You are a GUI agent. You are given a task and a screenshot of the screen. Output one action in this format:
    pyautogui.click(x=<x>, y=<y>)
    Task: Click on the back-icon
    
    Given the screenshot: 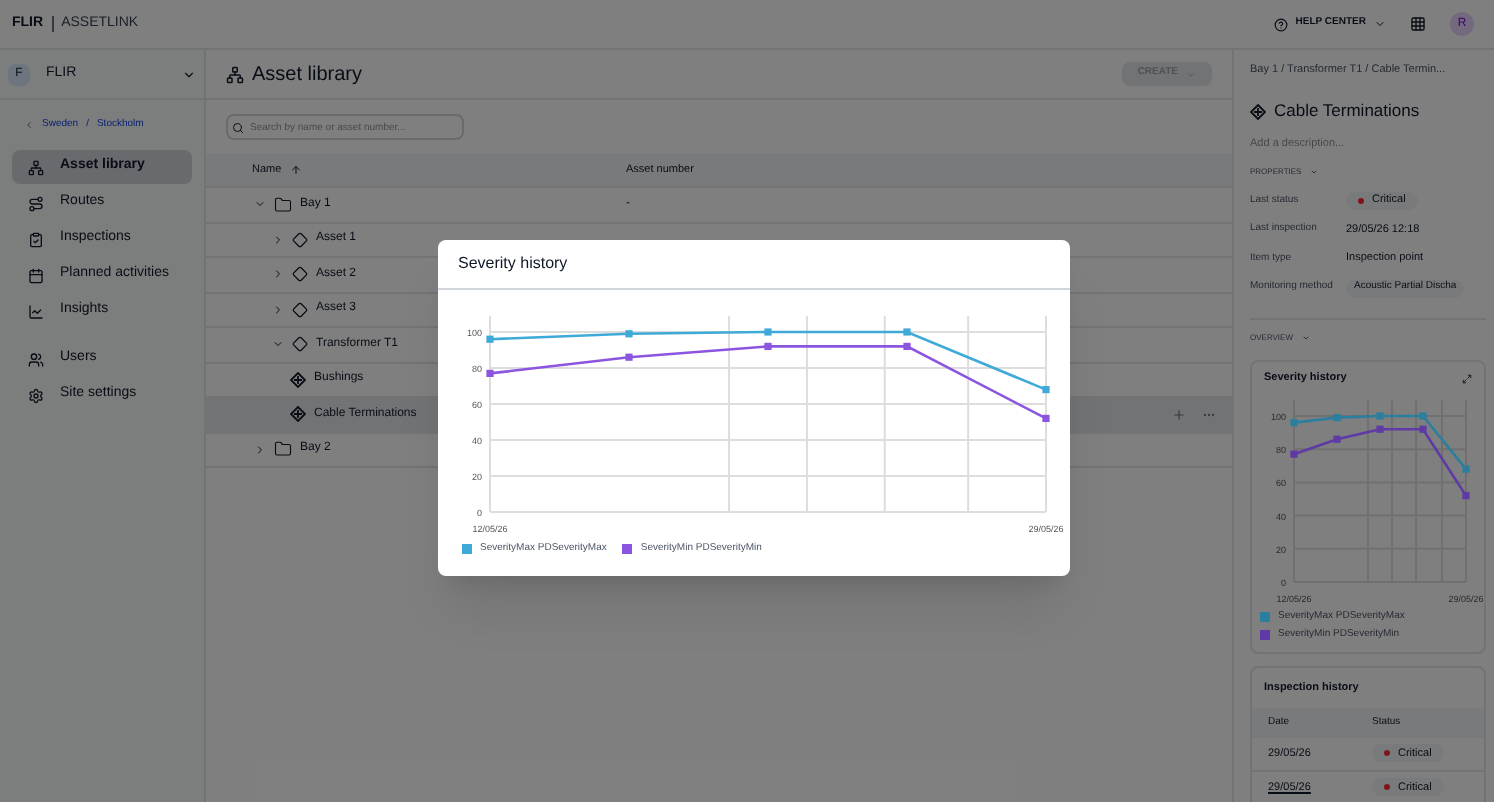 What is the action you would take?
    pyautogui.click(x=29, y=125)
    